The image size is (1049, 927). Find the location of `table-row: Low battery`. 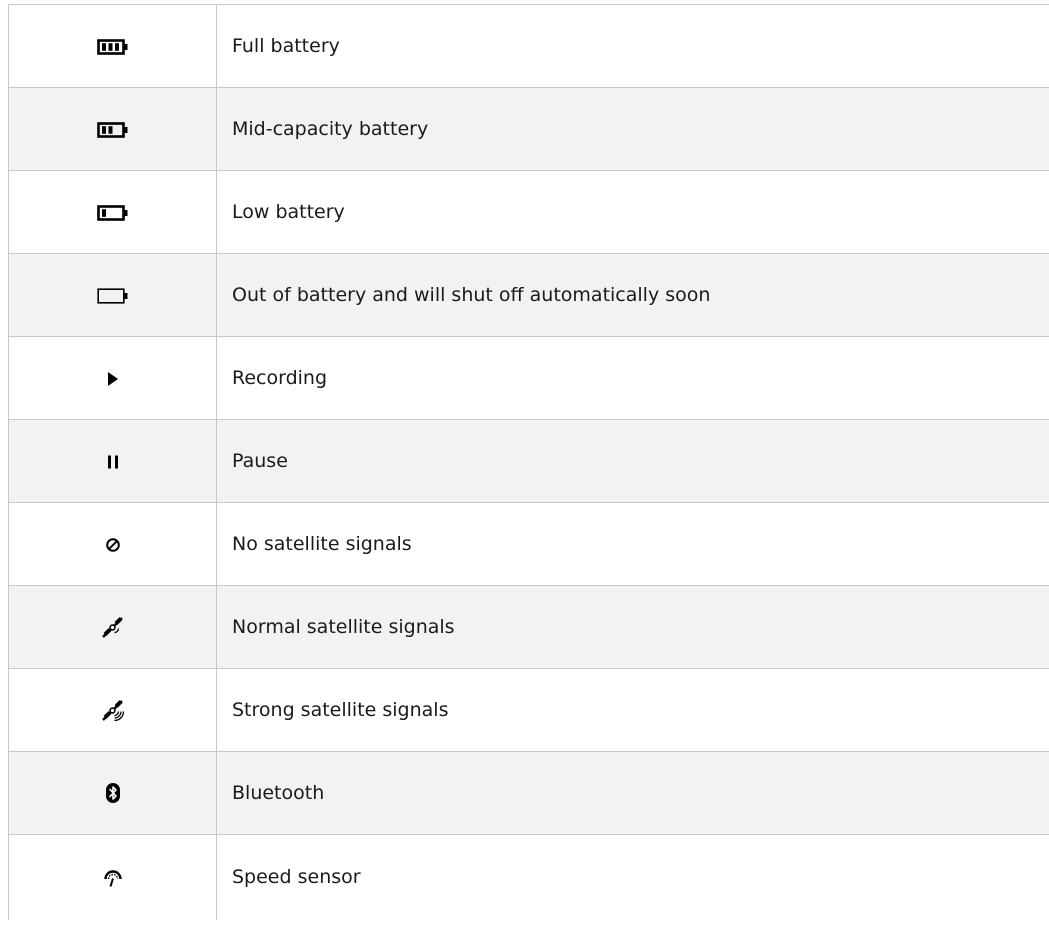

table-row: Low battery is located at coordinates (528, 212).